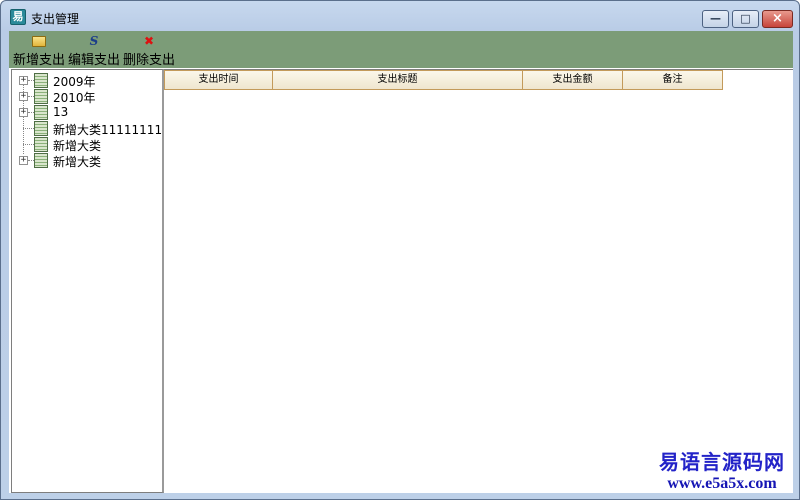 The width and height of the screenshot is (800, 500). I want to click on add-expense-label: 新增支出, so click(39, 60).